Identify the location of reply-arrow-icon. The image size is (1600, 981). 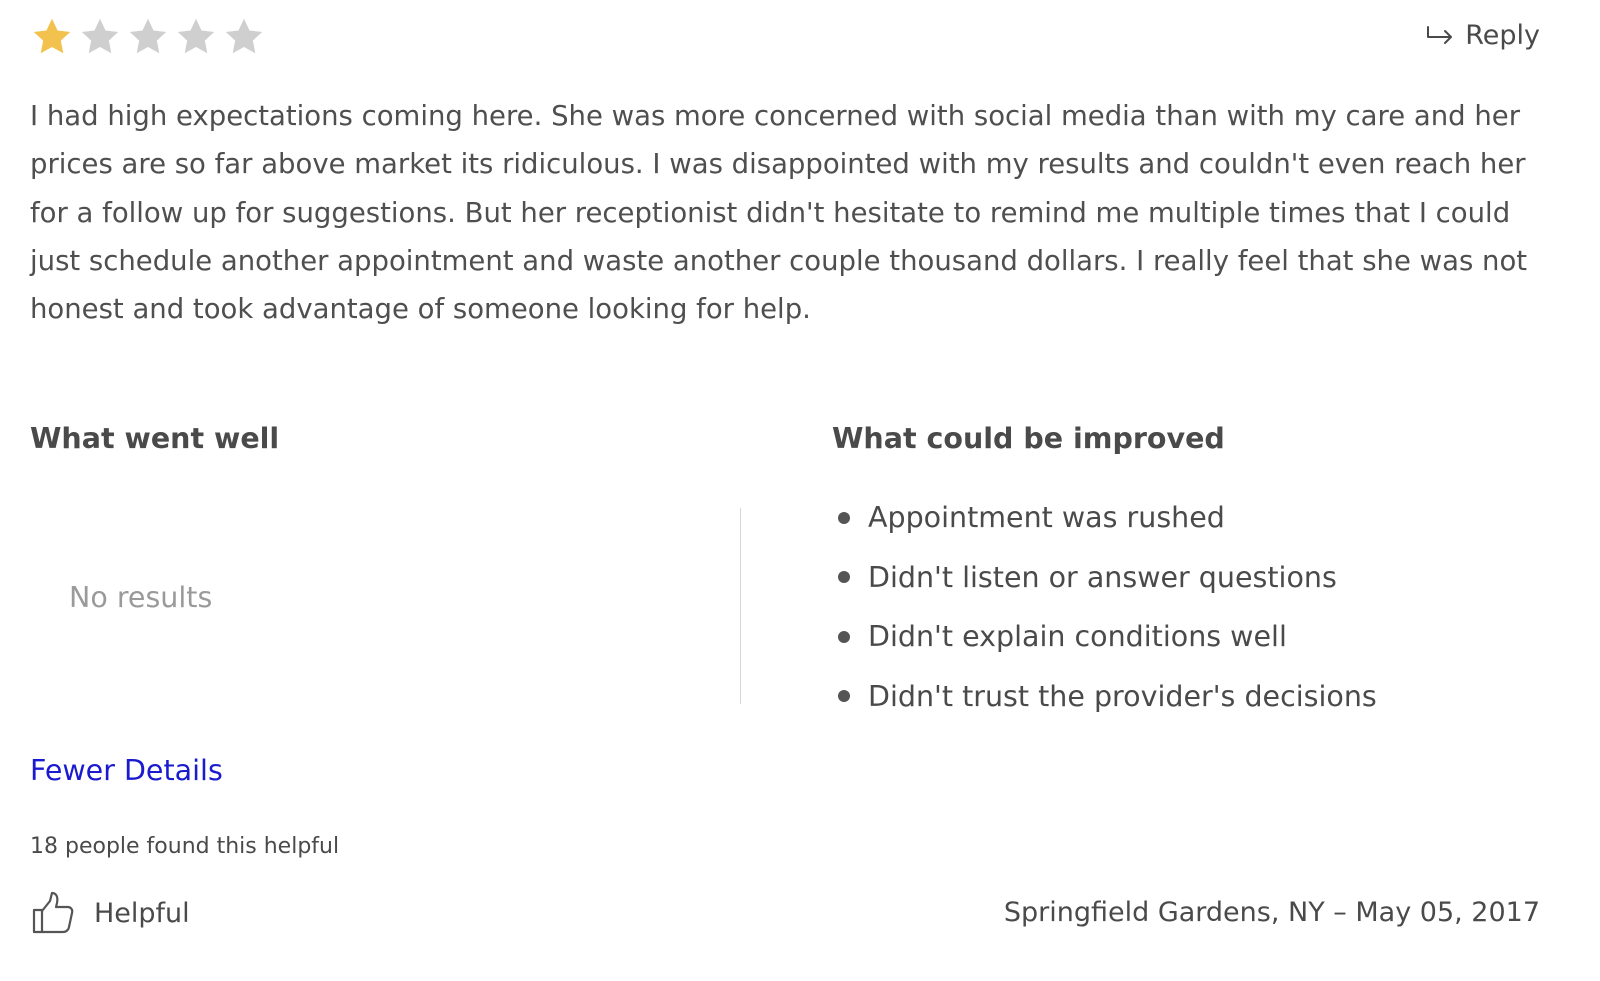
(1440, 34).